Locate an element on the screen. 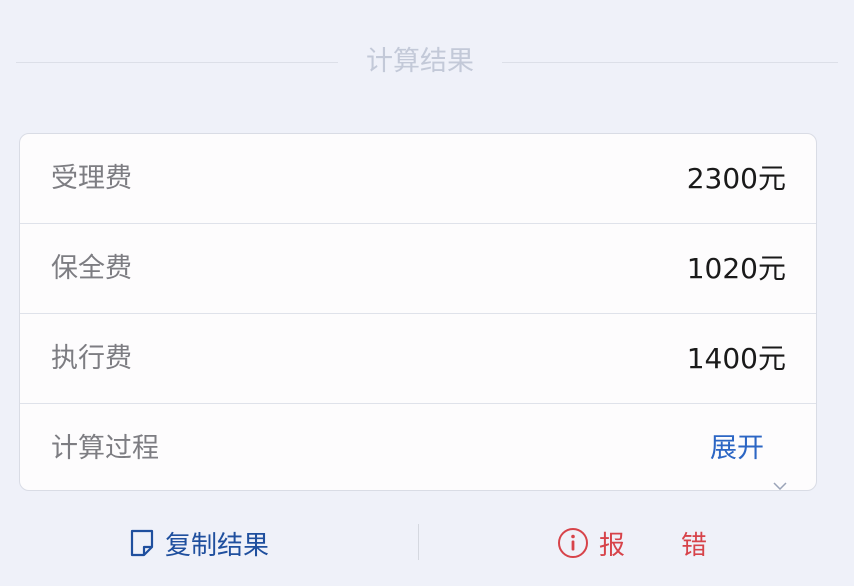  copy-result-label: 复制结果 is located at coordinates (217, 545).